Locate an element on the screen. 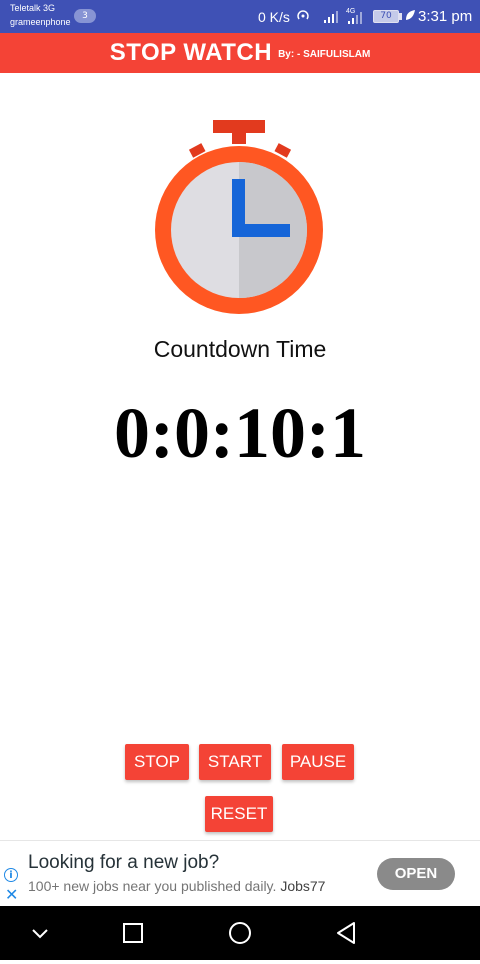 The image size is (480, 964). info-icon: i is located at coordinates (11, 875).